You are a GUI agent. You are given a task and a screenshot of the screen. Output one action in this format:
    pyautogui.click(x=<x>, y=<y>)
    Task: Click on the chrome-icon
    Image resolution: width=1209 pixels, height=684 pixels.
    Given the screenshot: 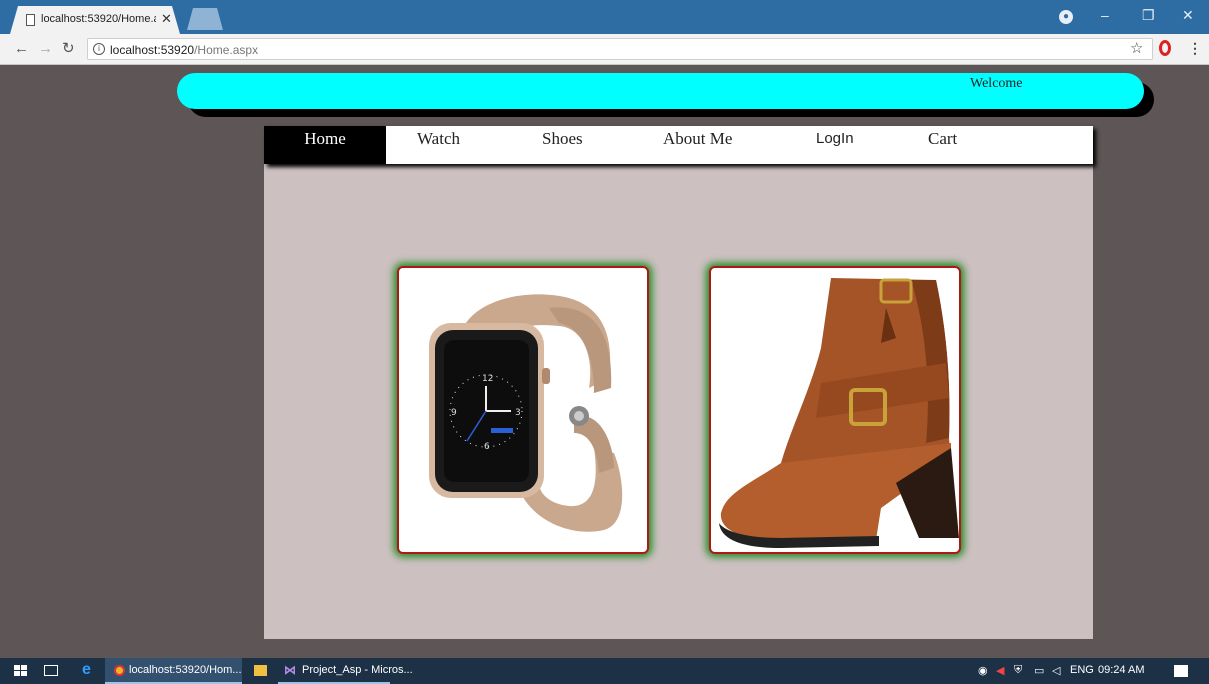 What is the action you would take?
    pyautogui.click(x=119, y=670)
    